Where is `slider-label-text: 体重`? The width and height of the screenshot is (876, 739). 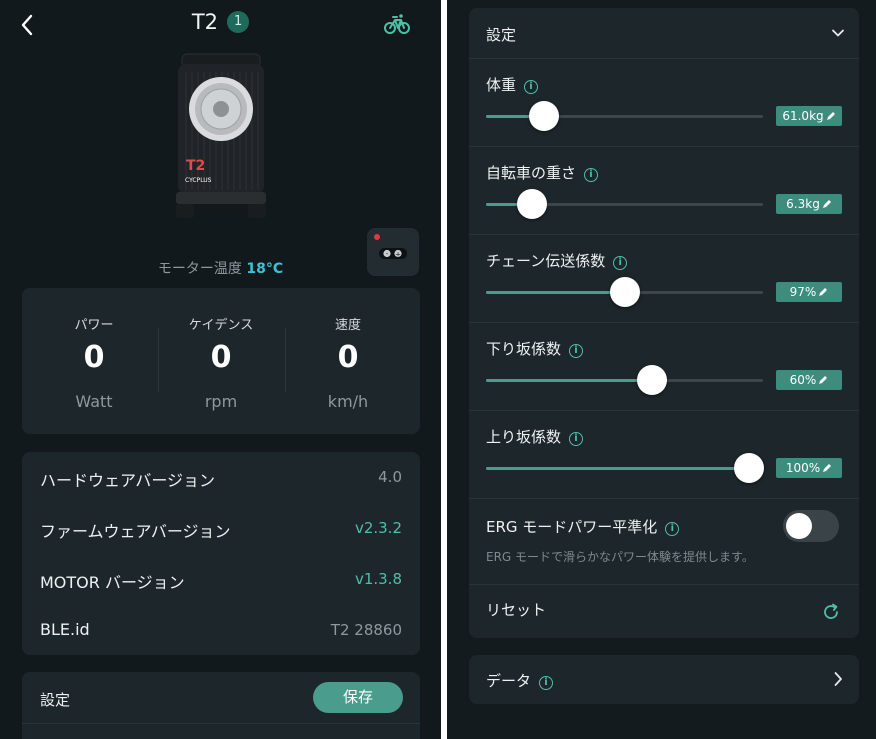
slider-label-text: 体重 is located at coordinates (501, 85).